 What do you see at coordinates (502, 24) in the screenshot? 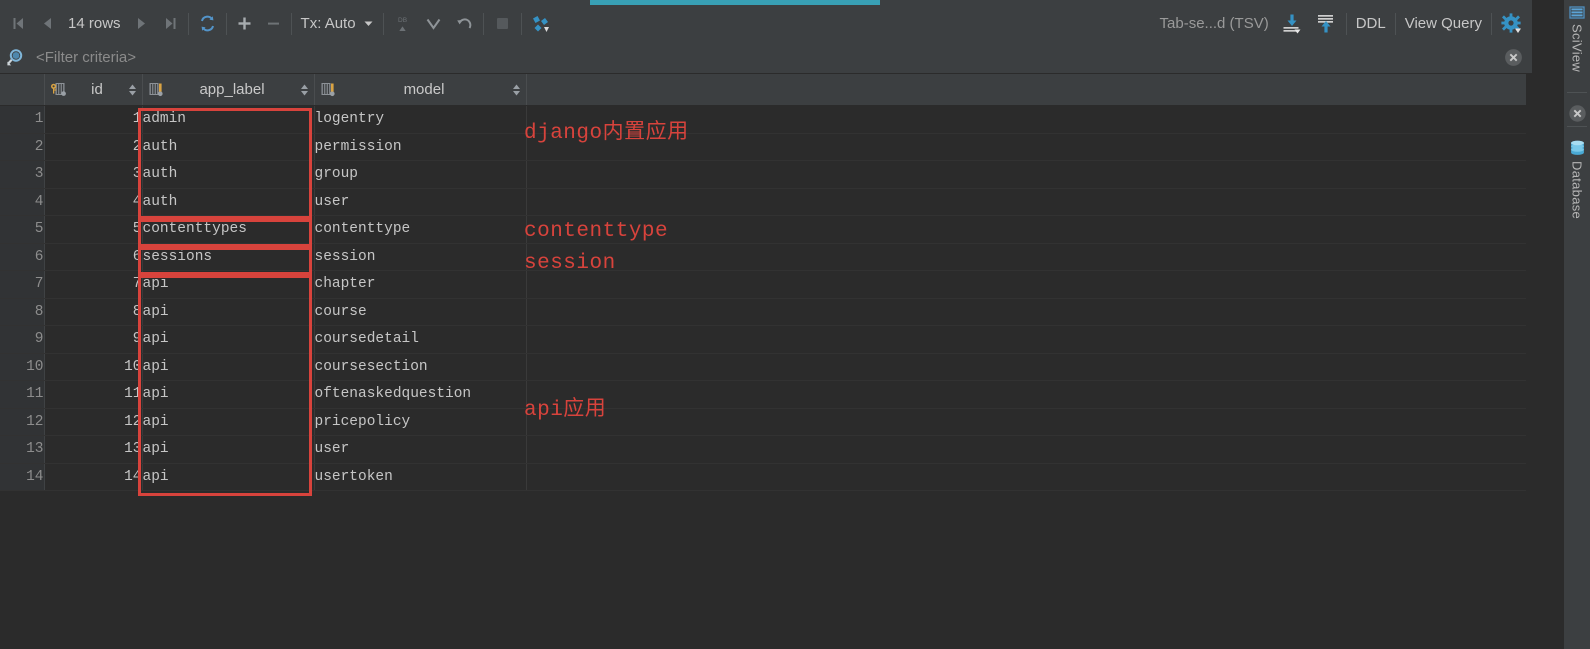
I see `cancel-running-statements-button` at bounding box center [502, 24].